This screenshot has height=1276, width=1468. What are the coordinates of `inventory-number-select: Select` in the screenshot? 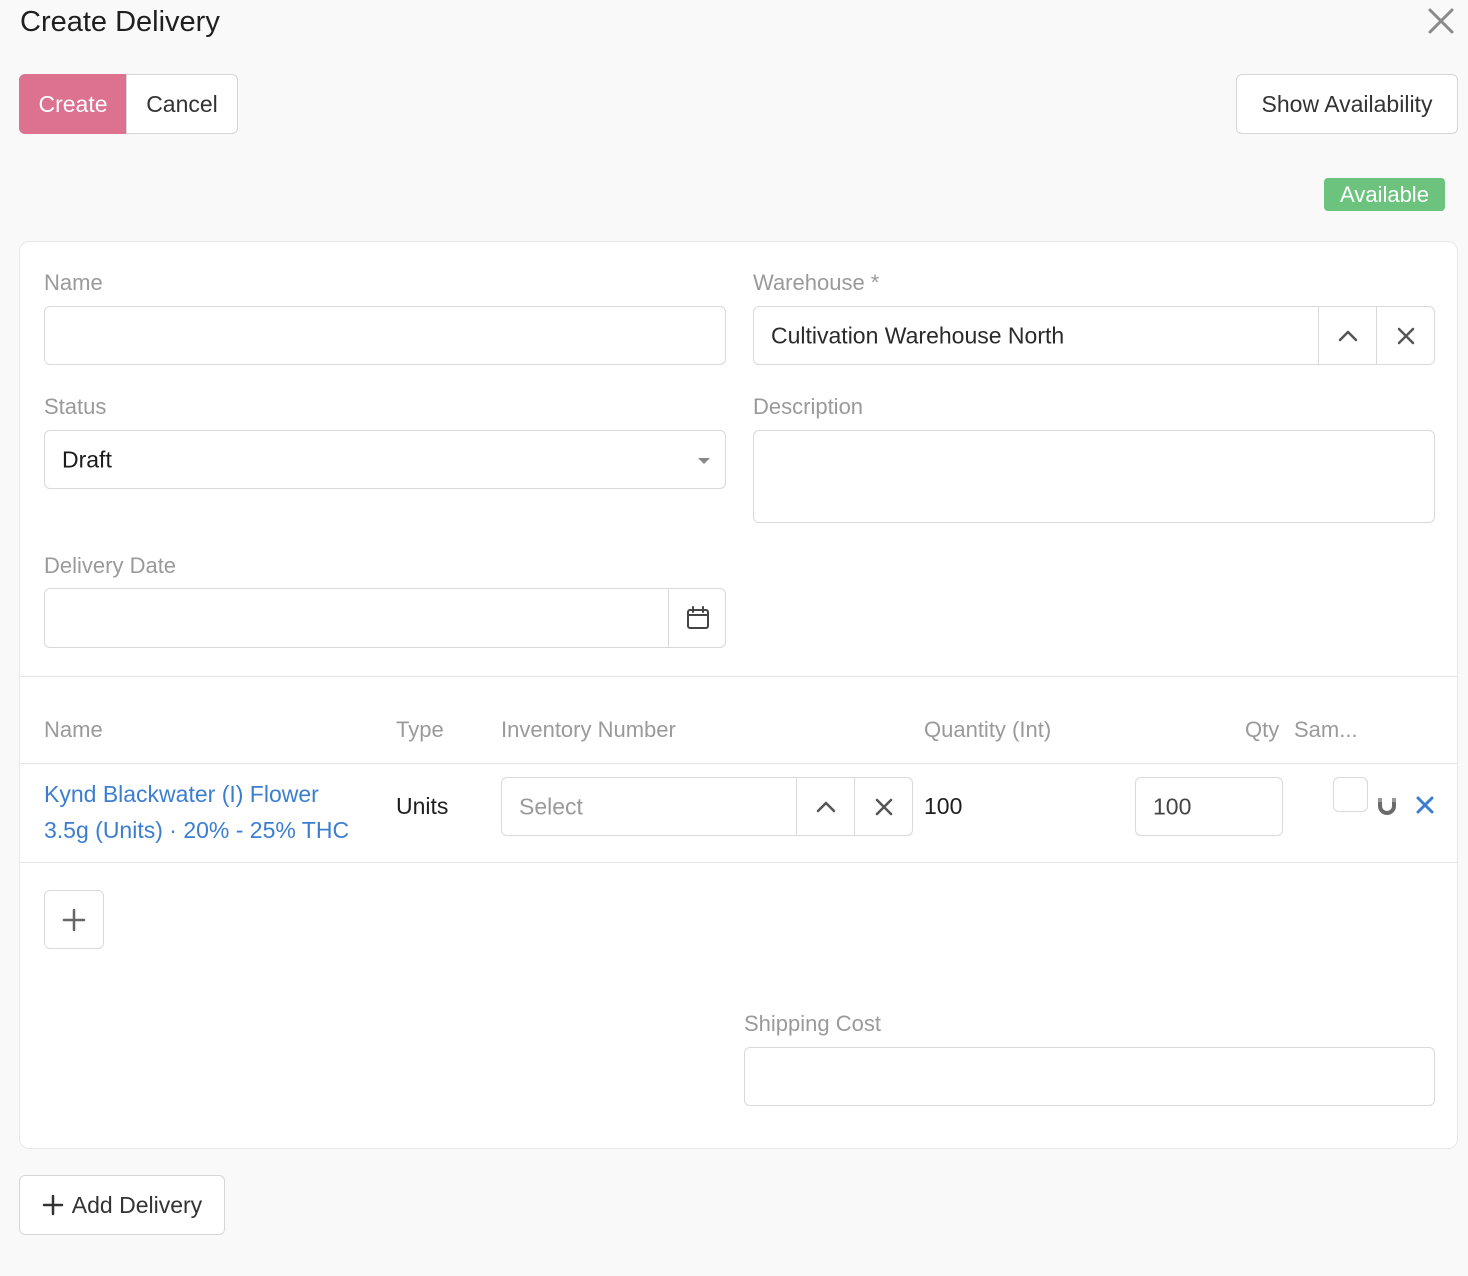 It's located at (707, 806).